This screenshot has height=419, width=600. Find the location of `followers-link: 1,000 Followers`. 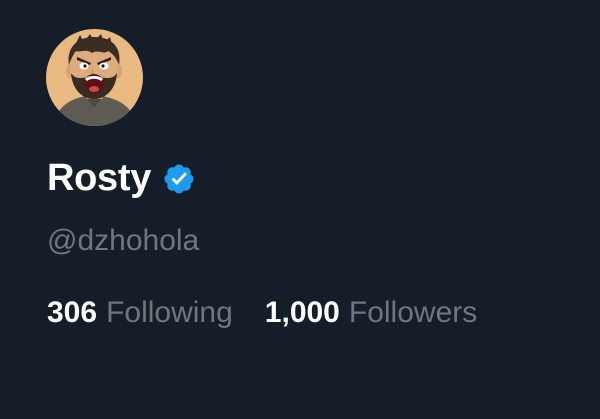

followers-link: 1,000 Followers is located at coordinates (371, 313).